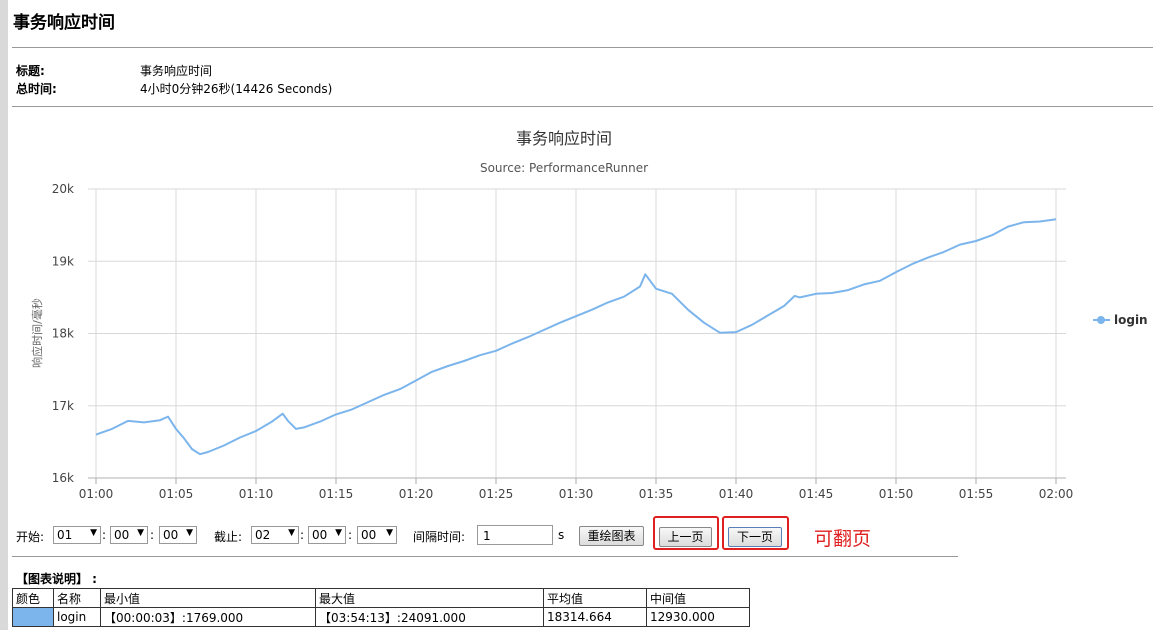 This screenshot has height=630, width=1153. I want to click on legend-login: login, so click(1120, 320).